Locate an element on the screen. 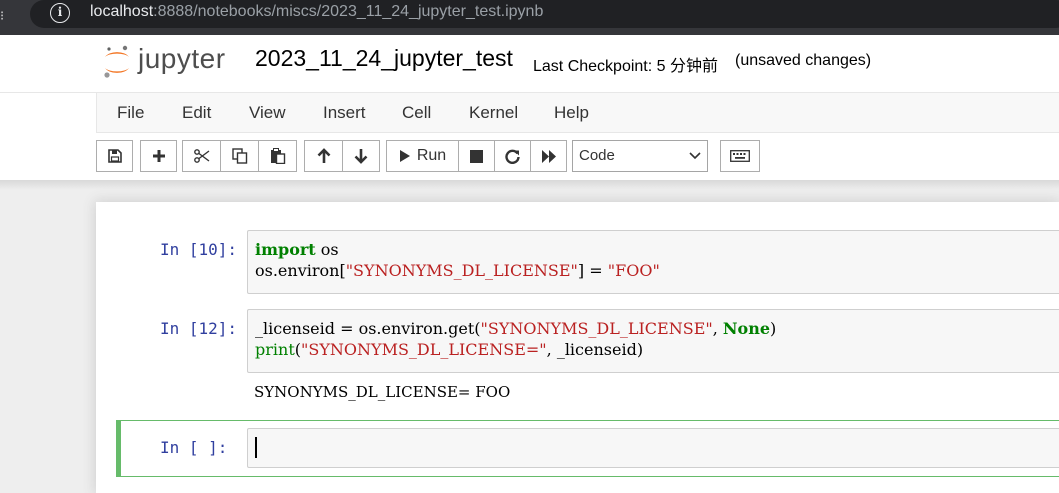 The width and height of the screenshot is (1059, 493). stop-icon is located at coordinates (476, 156).